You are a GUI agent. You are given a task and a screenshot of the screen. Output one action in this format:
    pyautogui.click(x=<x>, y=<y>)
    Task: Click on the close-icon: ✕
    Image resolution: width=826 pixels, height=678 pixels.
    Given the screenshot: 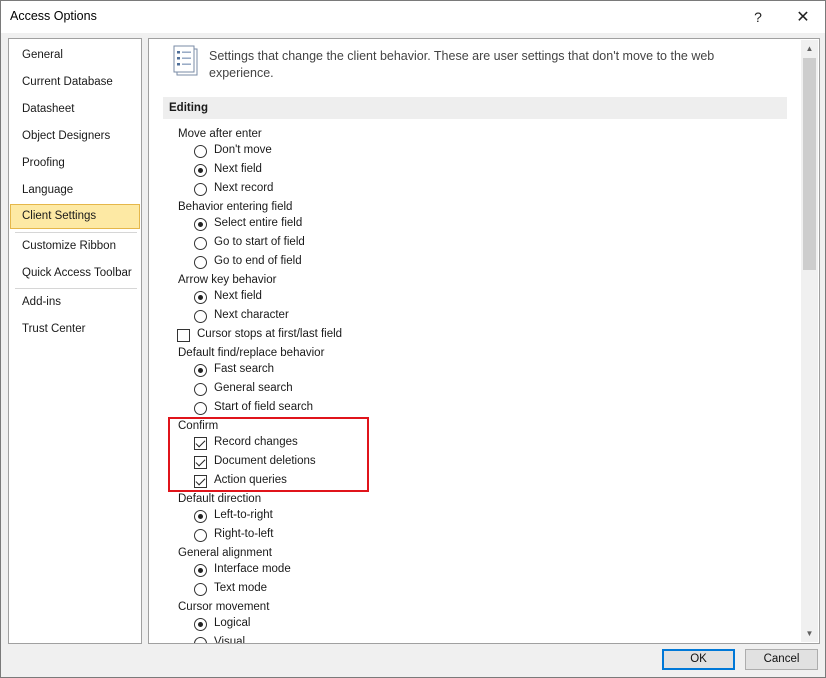 What is the action you would take?
    pyautogui.click(x=803, y=17)
    